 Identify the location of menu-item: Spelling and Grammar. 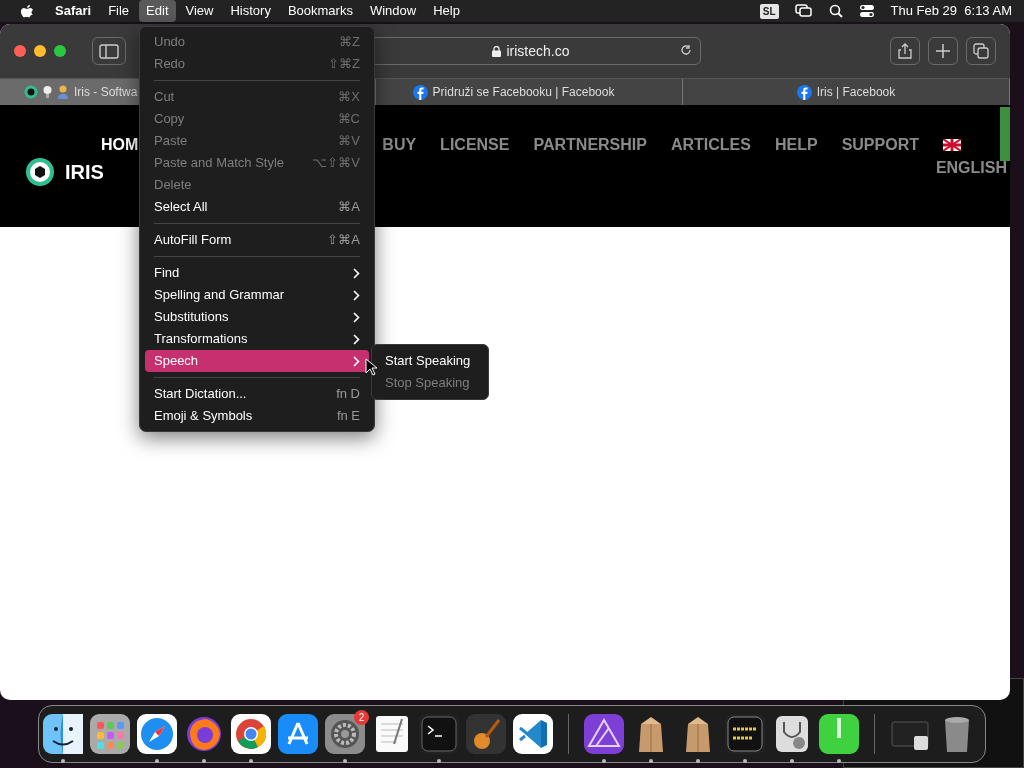
(257, 295).